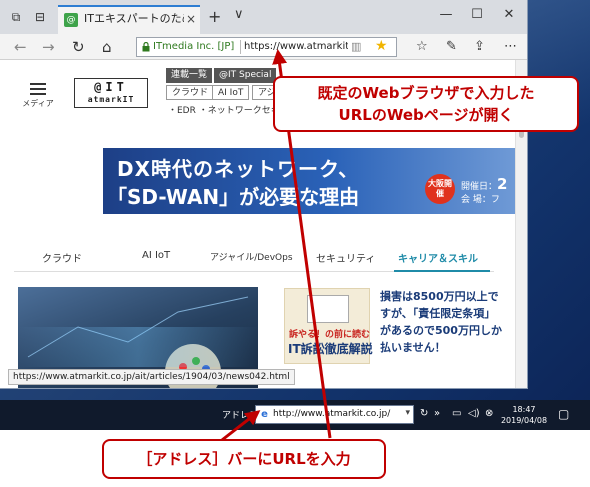  What do you see at coordinates (71, 20) in the screenshot?
I see `site-favicon-icon: @` at bounding box center [71, 20].